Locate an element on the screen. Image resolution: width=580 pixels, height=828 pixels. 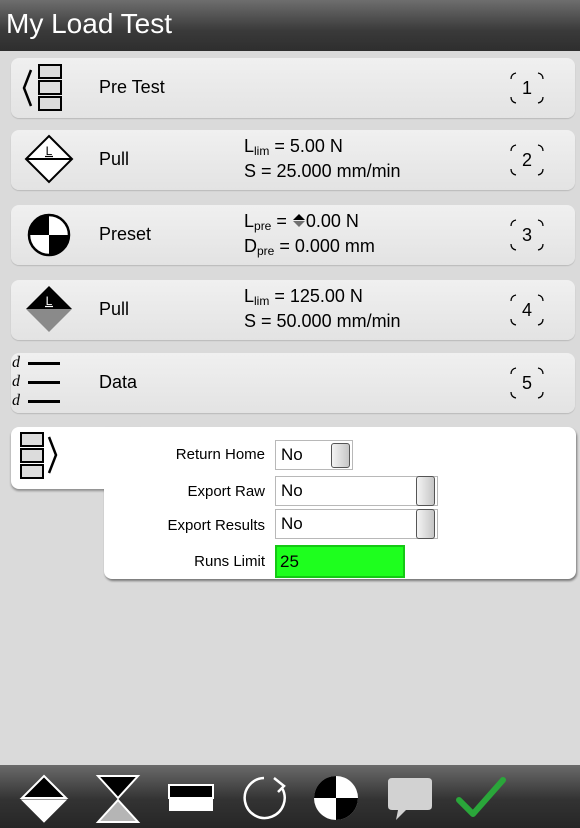
return-home-value: No is located at coordinates (292, 454).